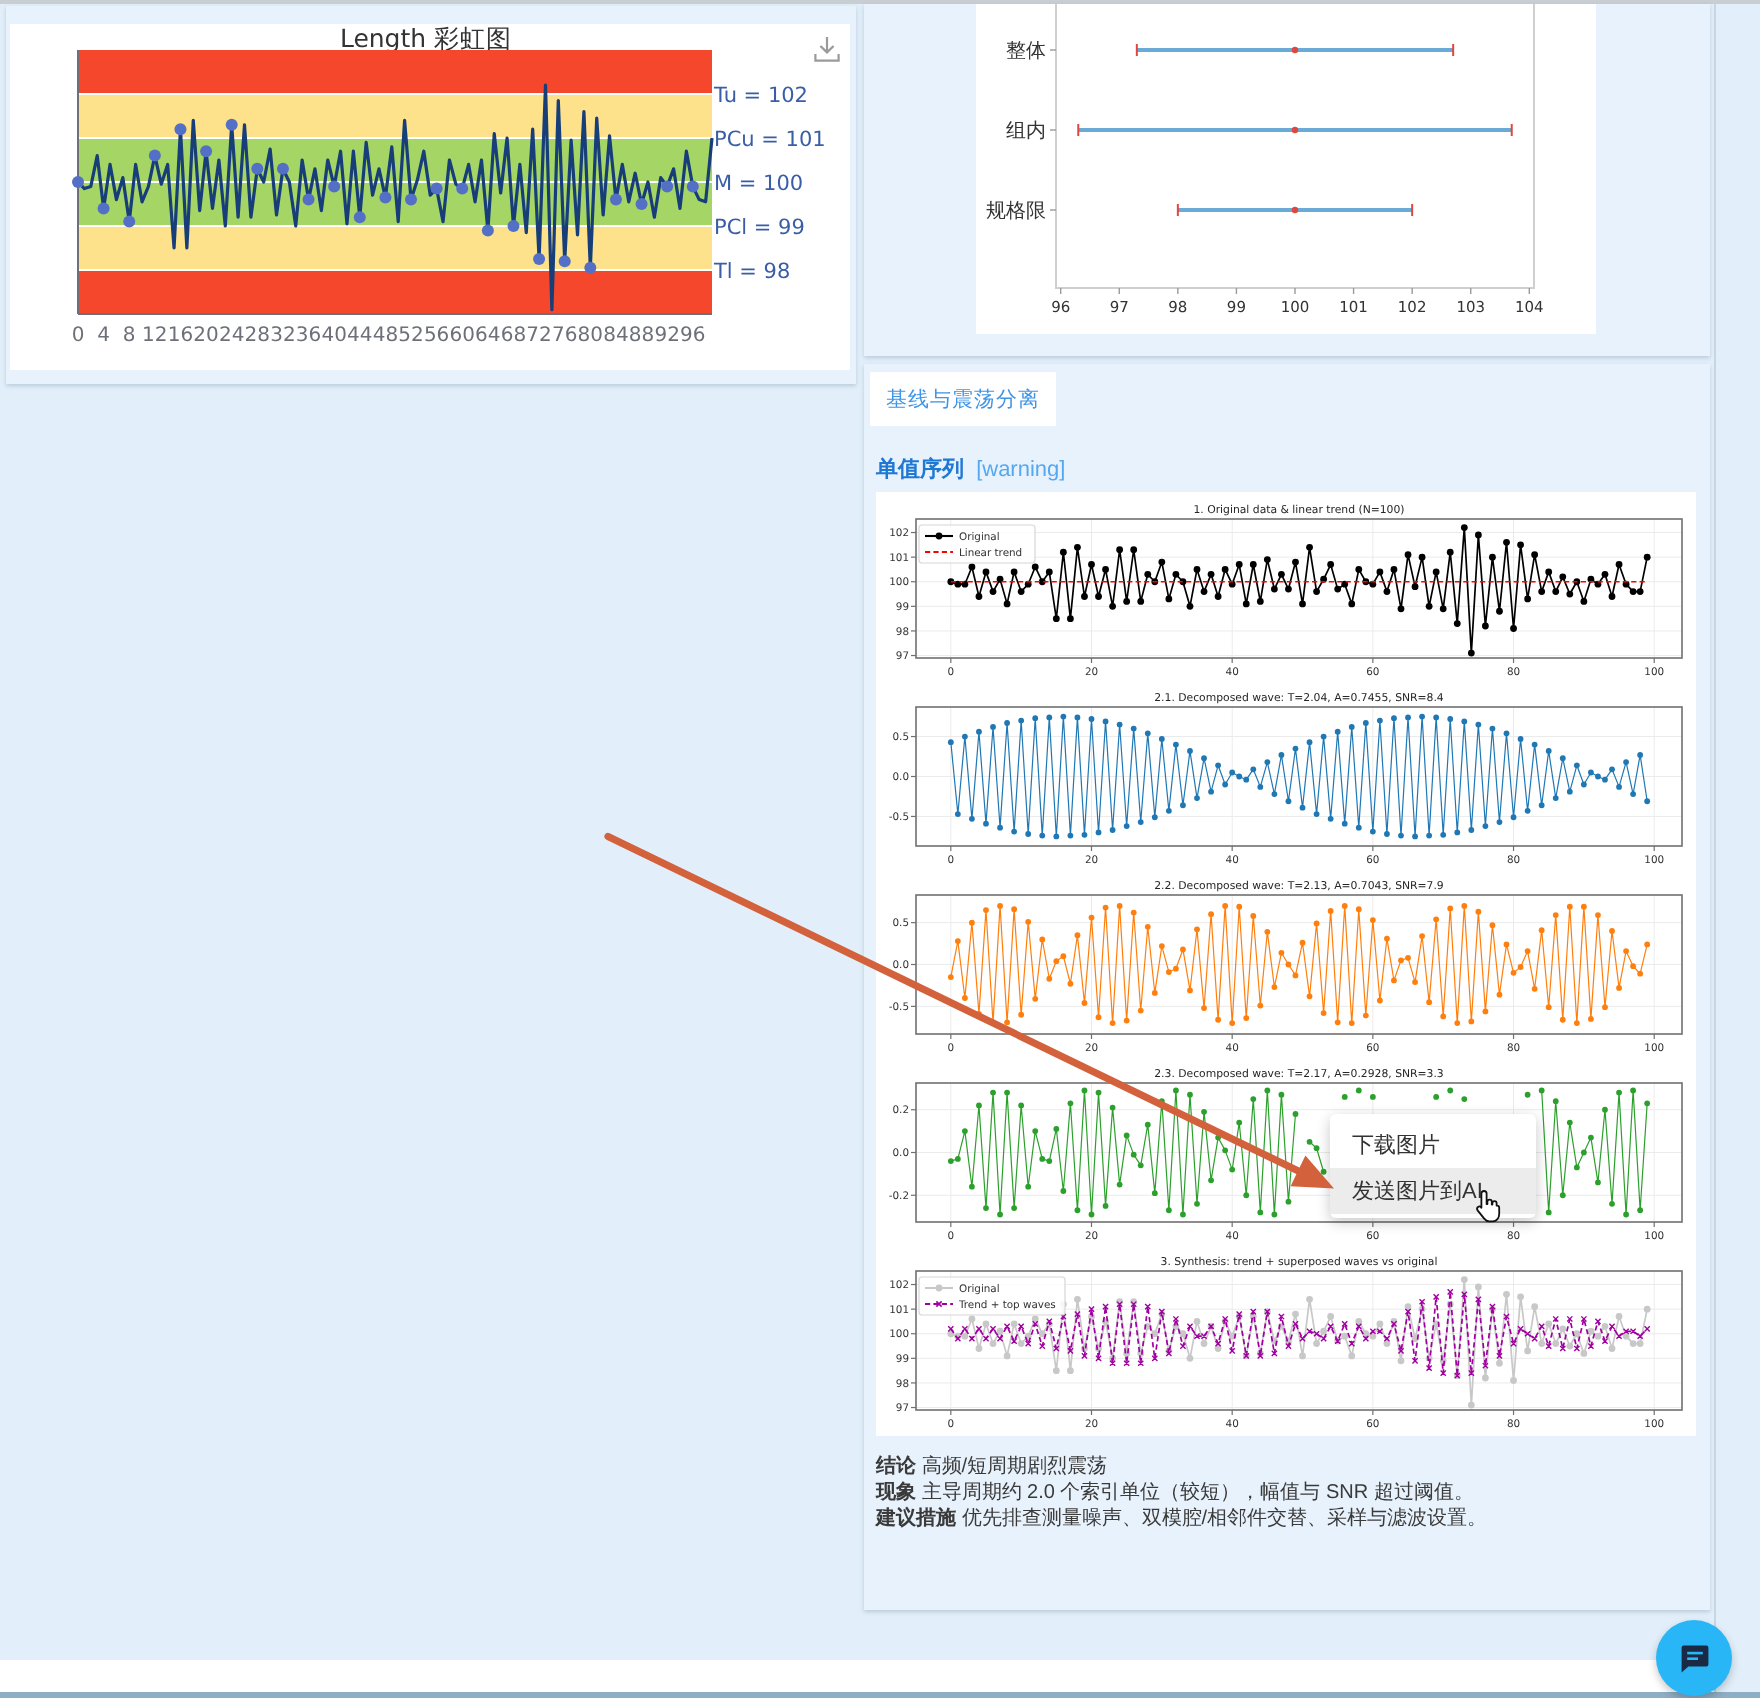 The width and height of the screenshot is (1760, 1698). I want to click on axis-tick-label: 96, so click(693, 336).